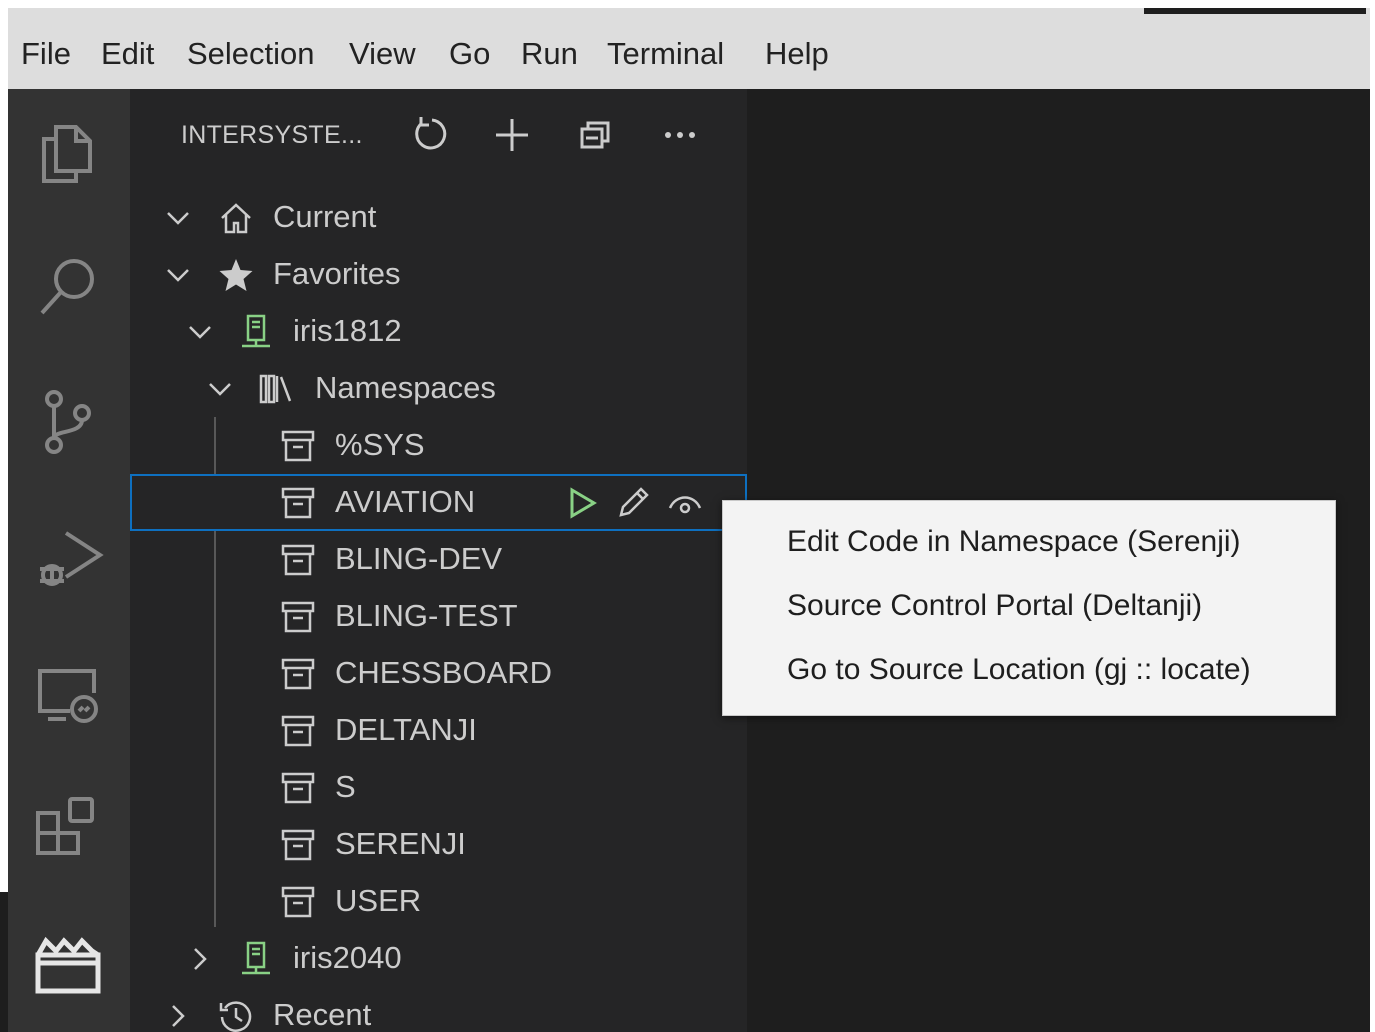 The image size is (1375, 1032). I want to click on star-icon, so click(236, 275).